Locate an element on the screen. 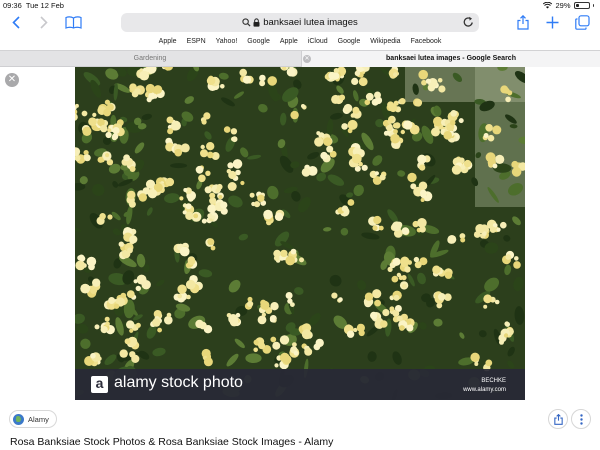 This screenshot has width=600, height=450. favorite-link: Wikipedia is located at coordinates (385, 42).